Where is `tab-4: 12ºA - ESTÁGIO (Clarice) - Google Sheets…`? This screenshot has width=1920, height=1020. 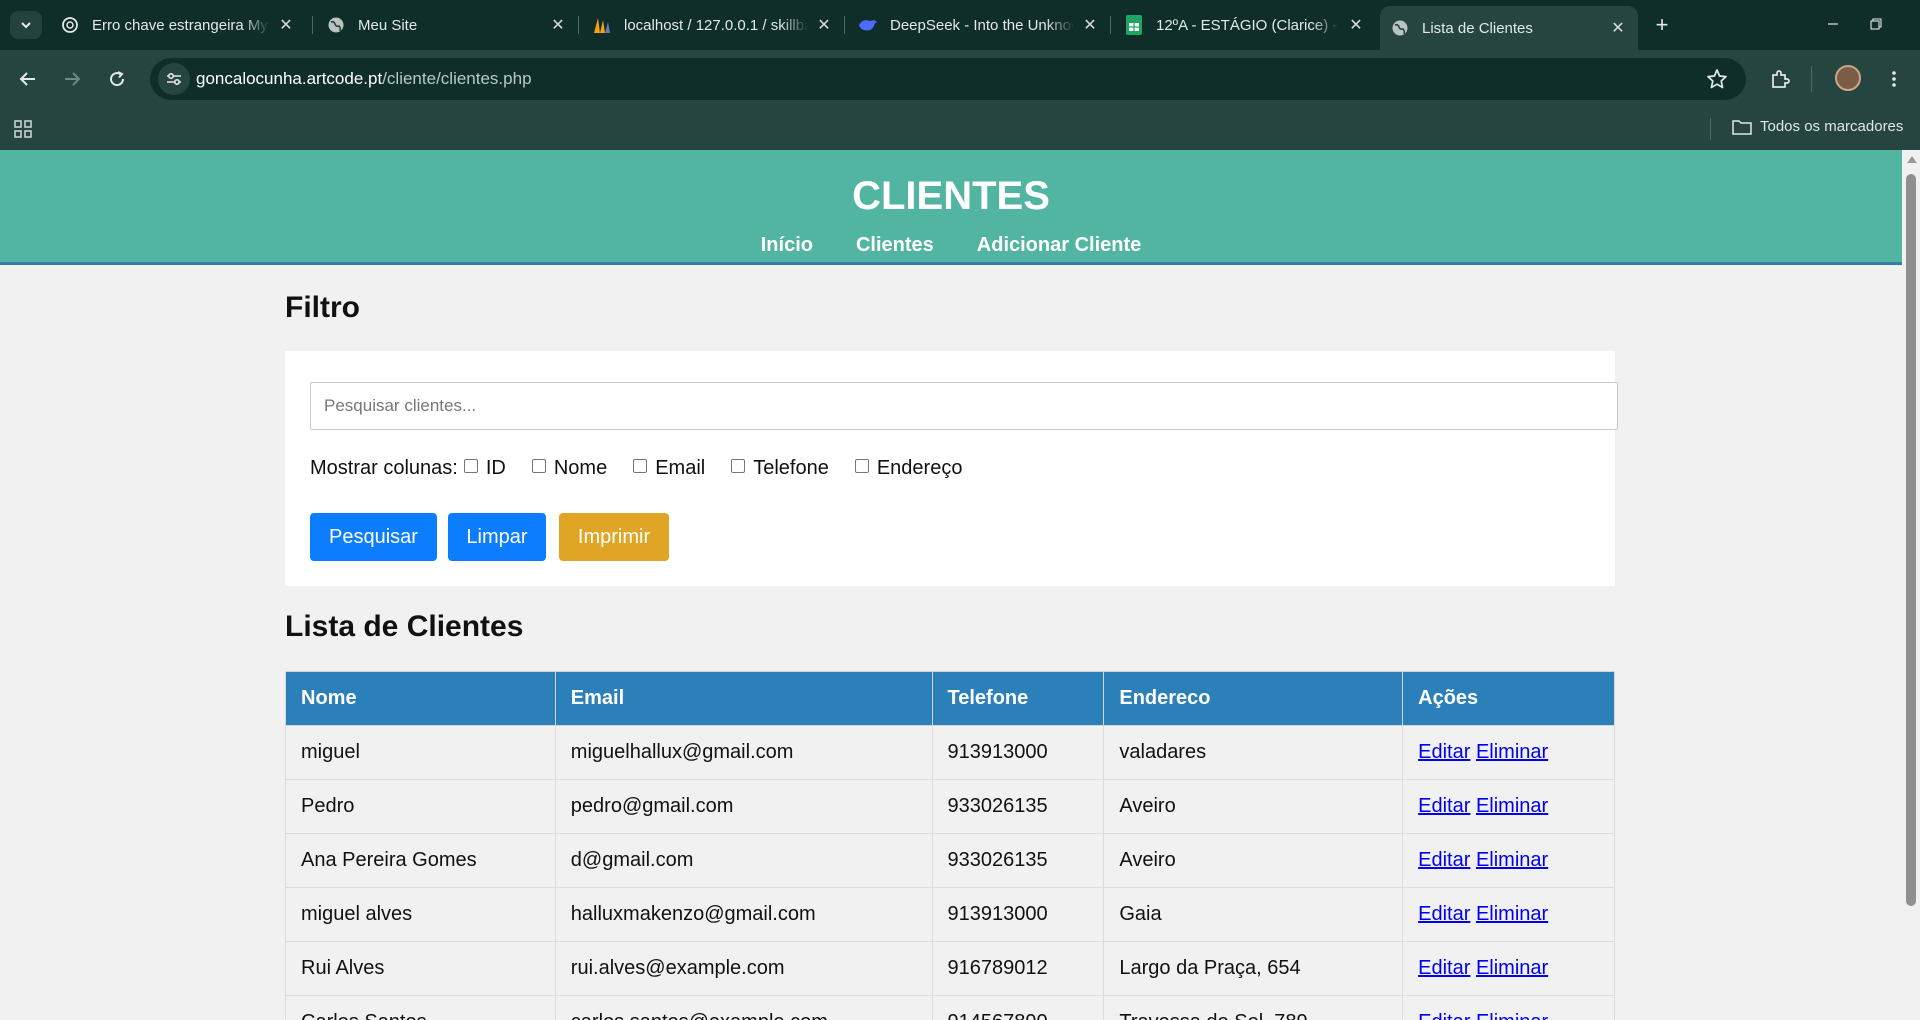
tab-4: 12ºA - ESTÁGIO (Clarice) - Google Sheets… is located at coordinates (1245, 25).